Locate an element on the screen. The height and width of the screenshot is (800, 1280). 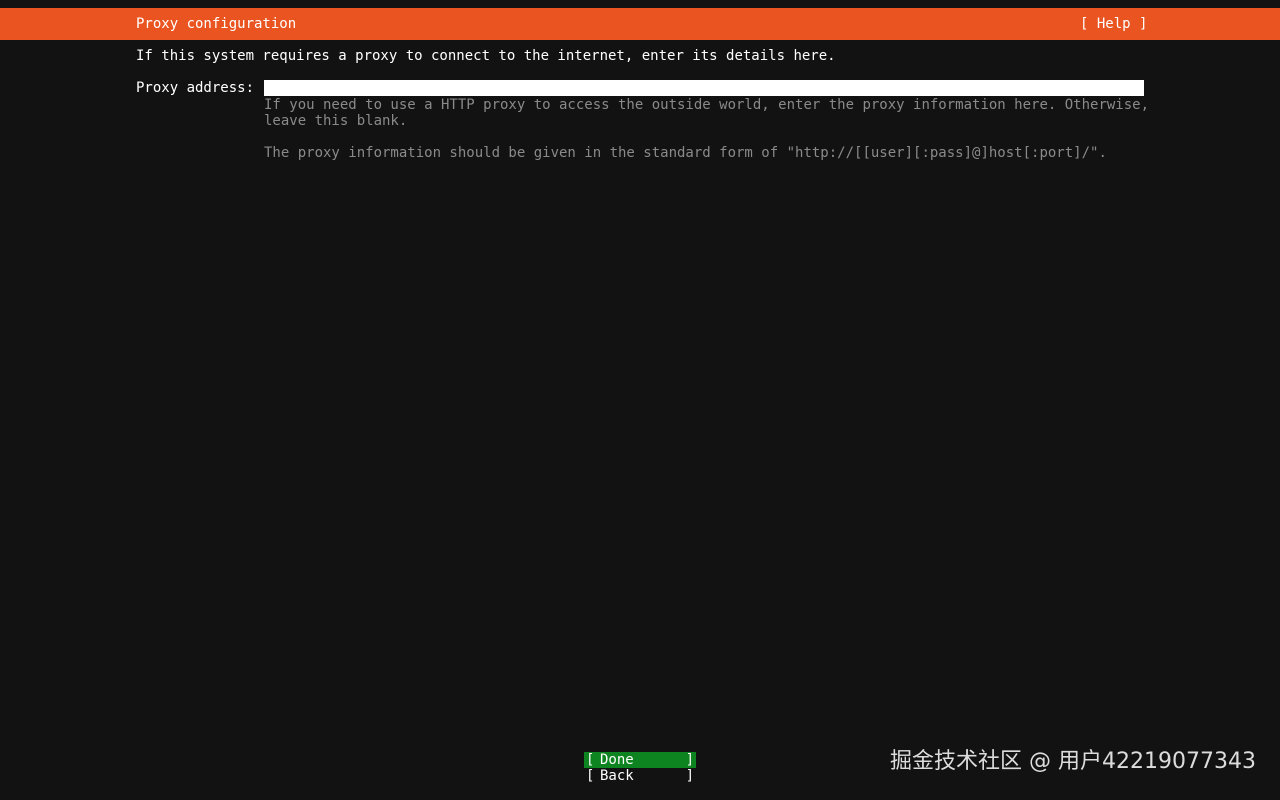
done-button-label: Done is located at coordinates (617, 760).